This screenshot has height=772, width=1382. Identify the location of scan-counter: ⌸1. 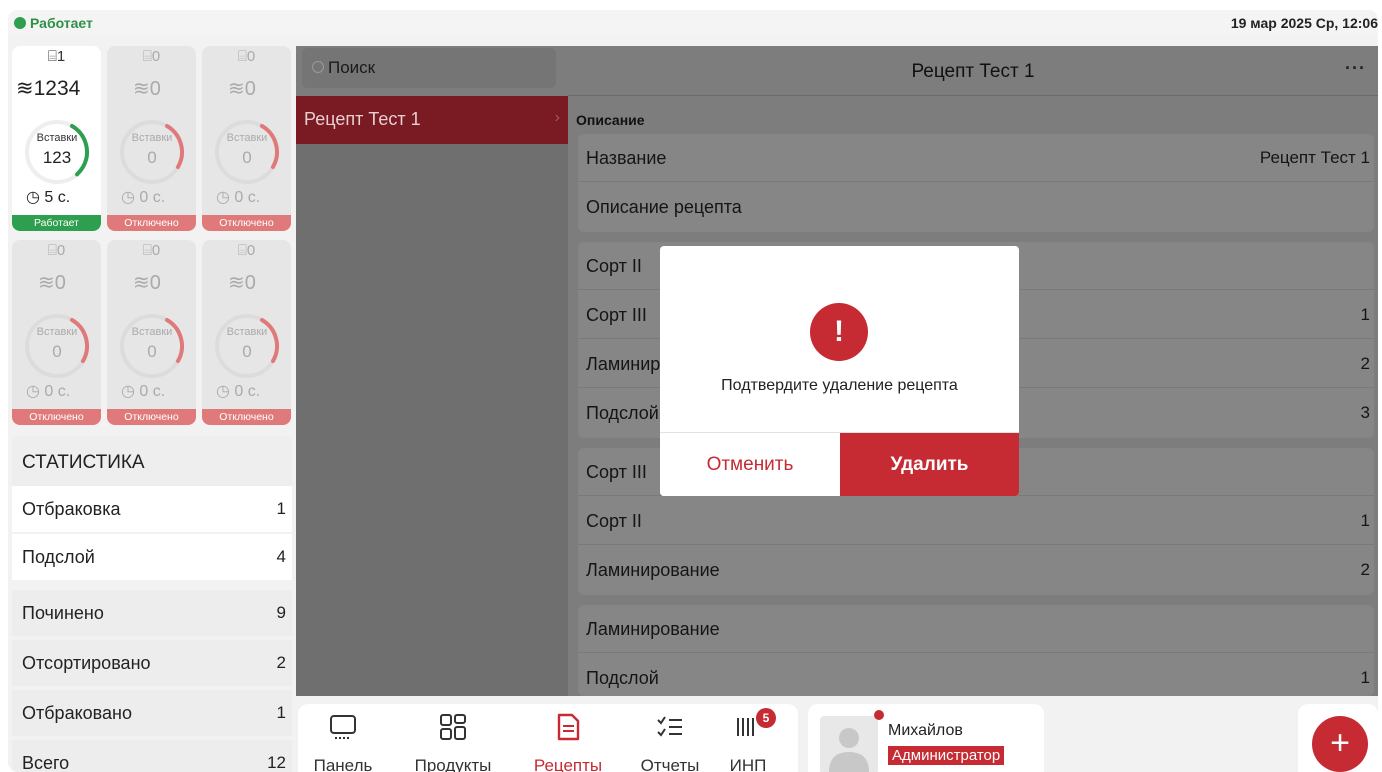
(56, 56).